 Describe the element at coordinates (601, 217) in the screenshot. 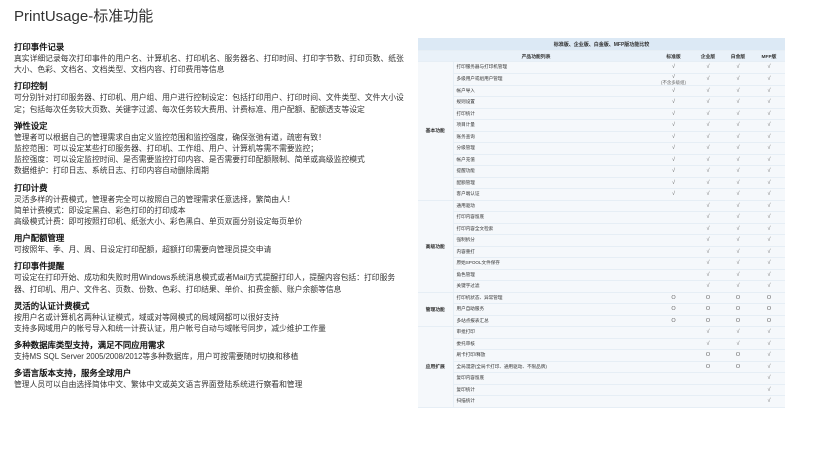

I see `table-row: 打印内容留底 √ √ √` at that location.